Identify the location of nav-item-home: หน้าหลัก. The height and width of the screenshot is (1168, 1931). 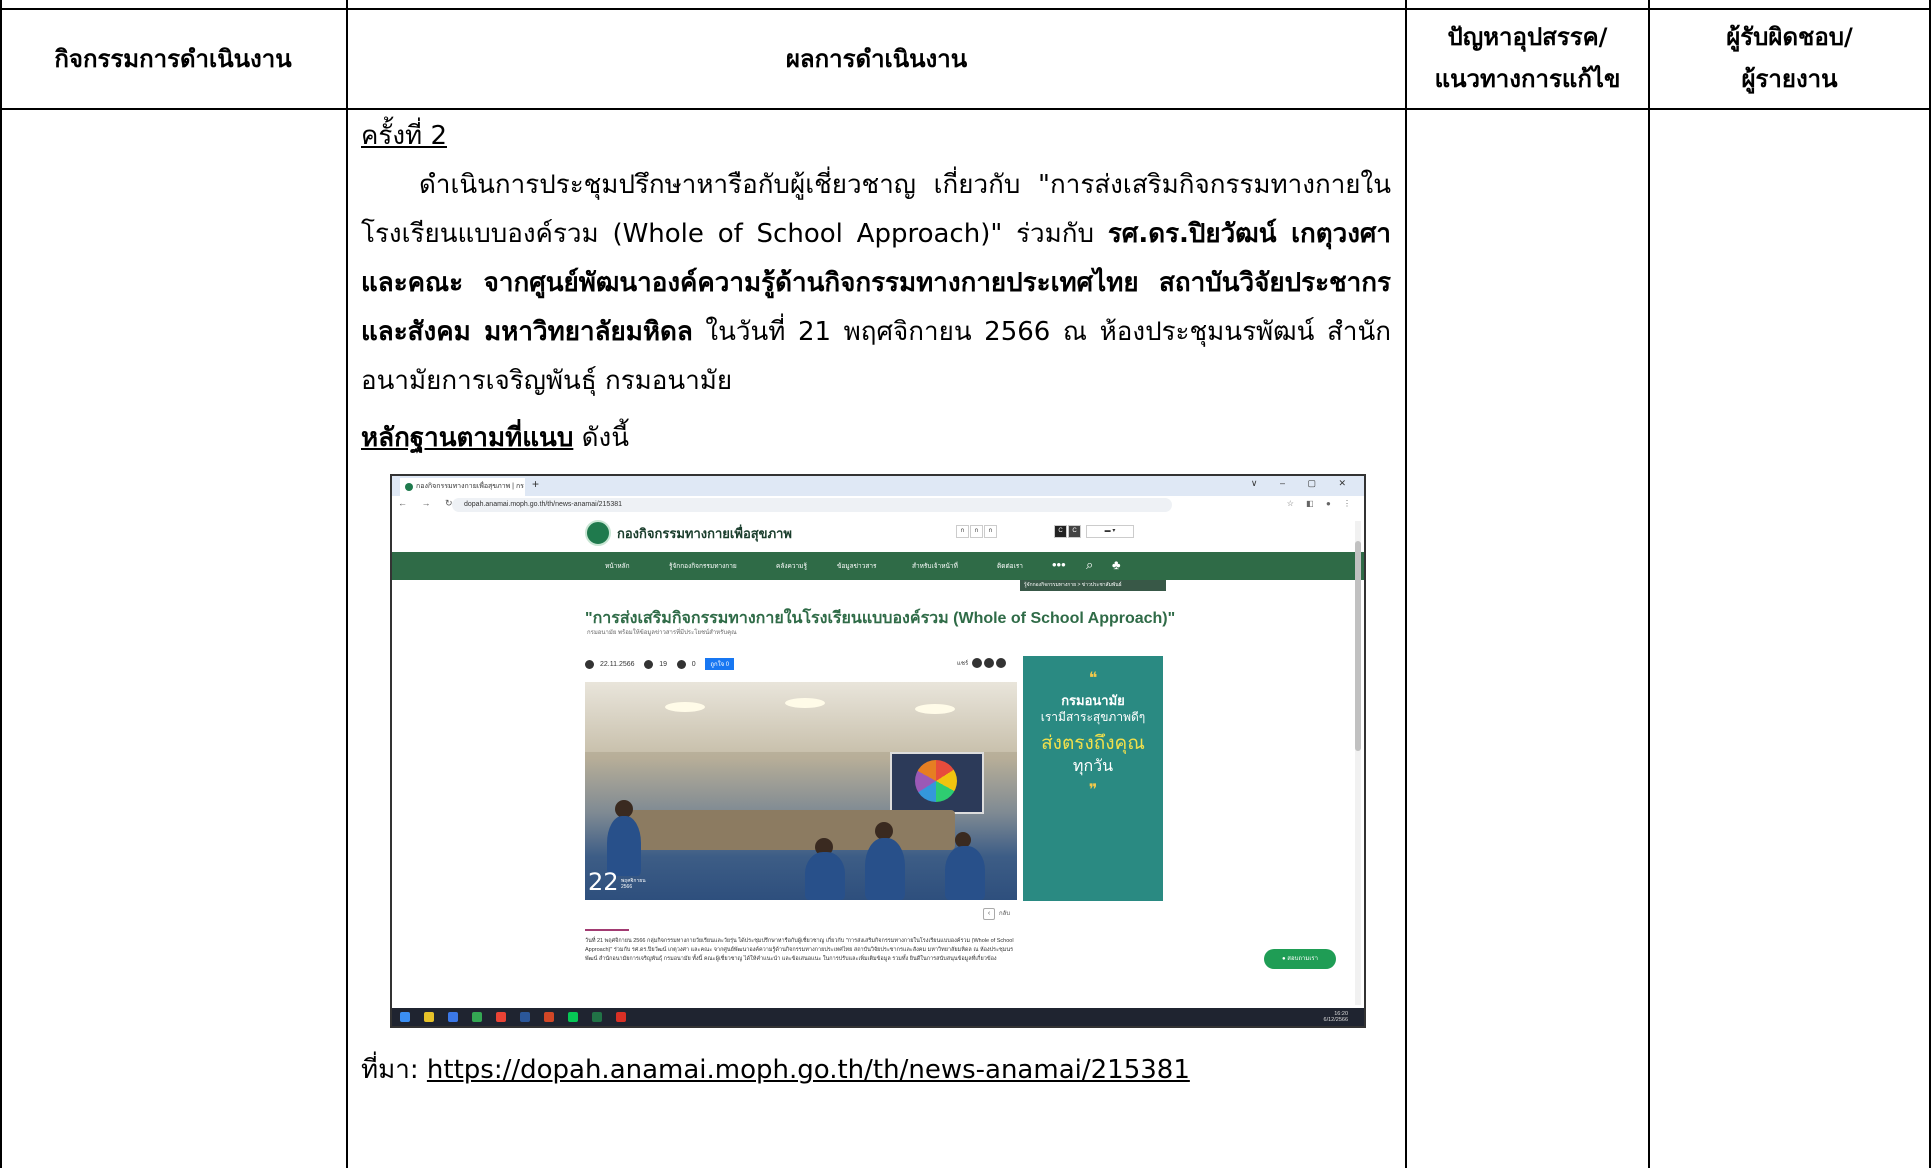
(617, 566).